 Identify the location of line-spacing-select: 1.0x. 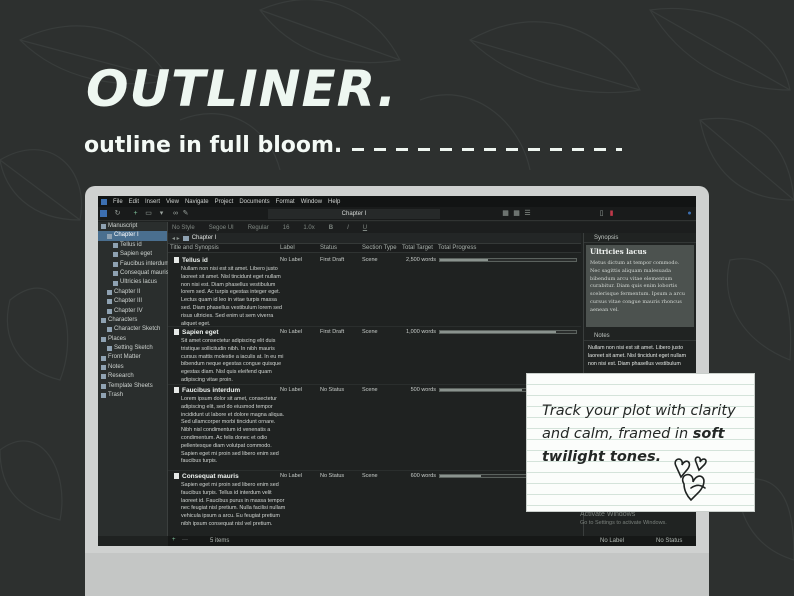
(308, 228).